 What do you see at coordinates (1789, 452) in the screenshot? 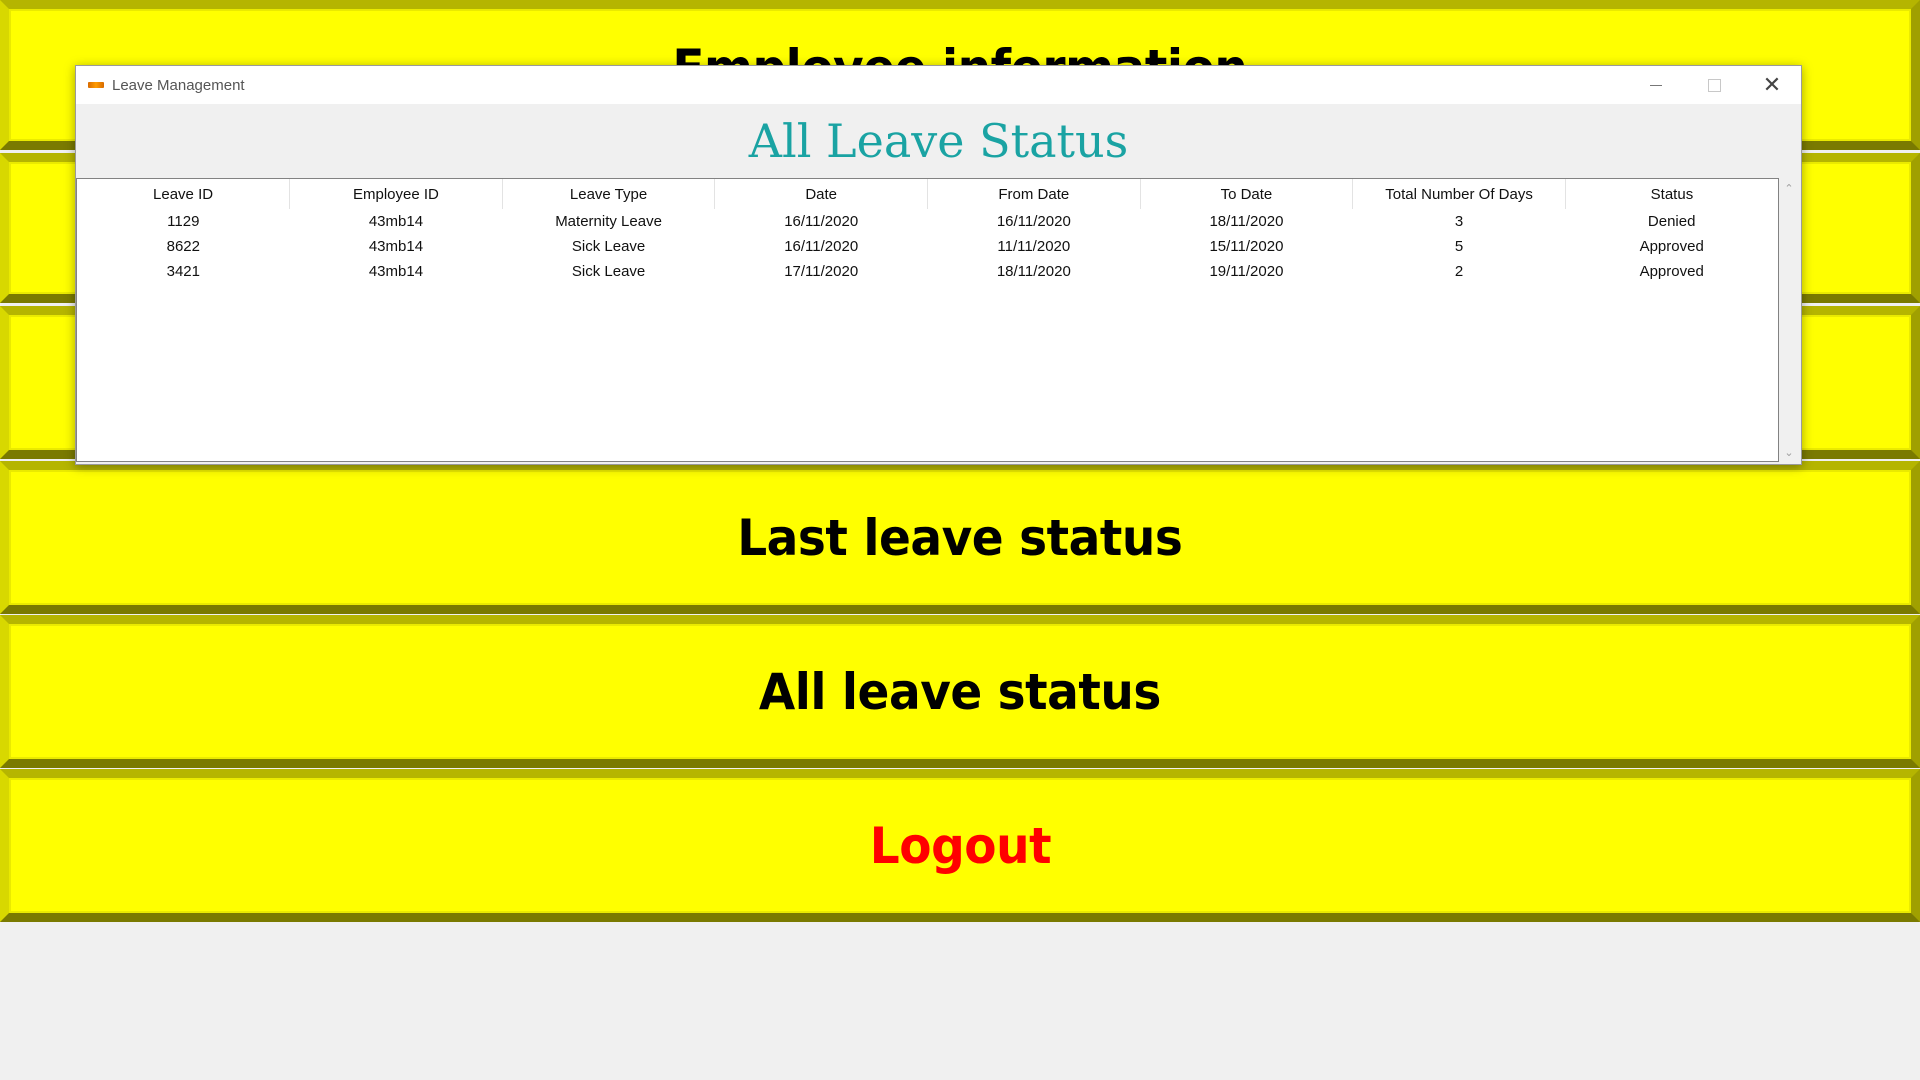
I see `scroll-down-icon: ⌄` at bounding box center [1789, 452].